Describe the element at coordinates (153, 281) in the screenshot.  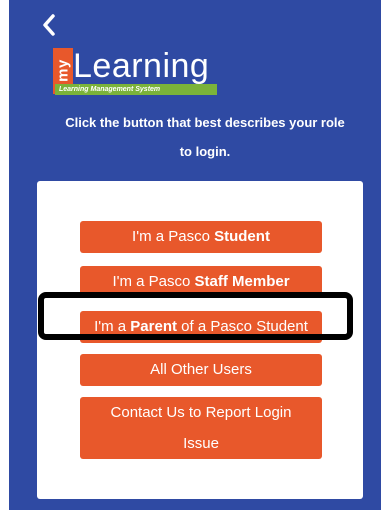
I see `staff-button-prefix: I'm a Pasco` at that location.